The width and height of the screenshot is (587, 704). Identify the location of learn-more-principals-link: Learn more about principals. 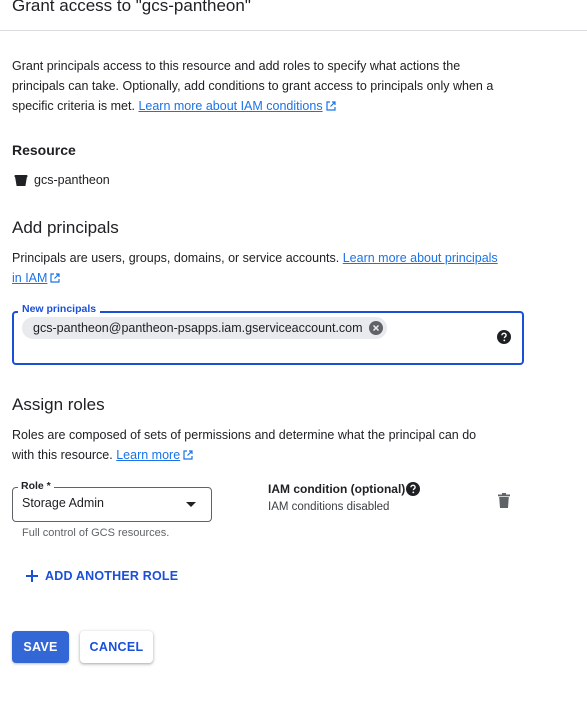
(420, 258).